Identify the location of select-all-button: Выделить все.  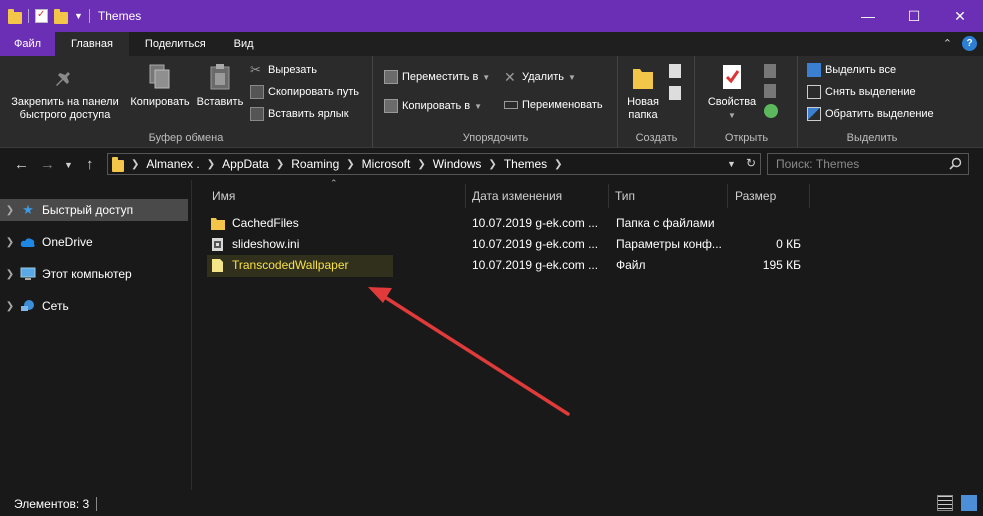
(851, 70).